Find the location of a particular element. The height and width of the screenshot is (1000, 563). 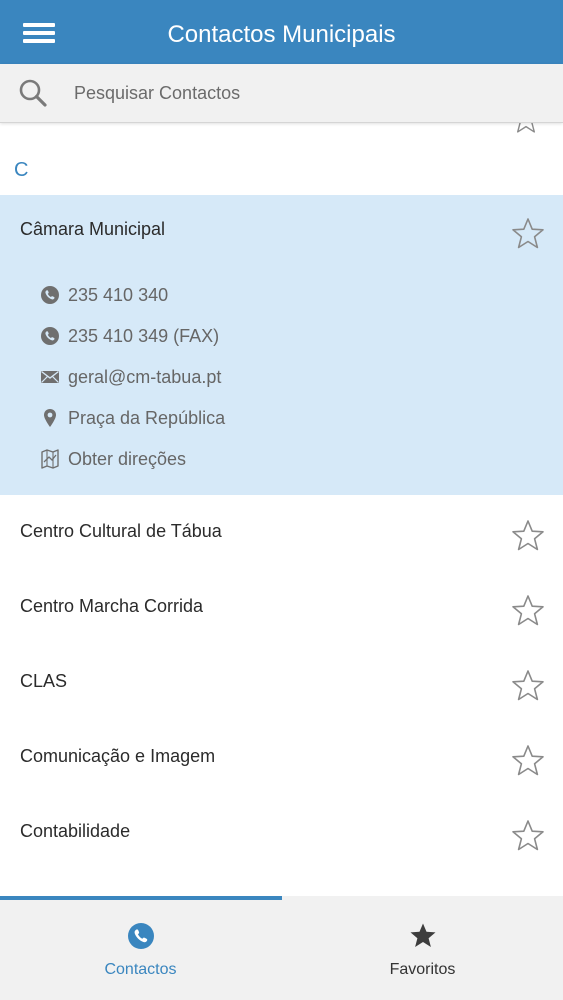

contact-name: Câmara Municipal is located at coordinates (93, 229).